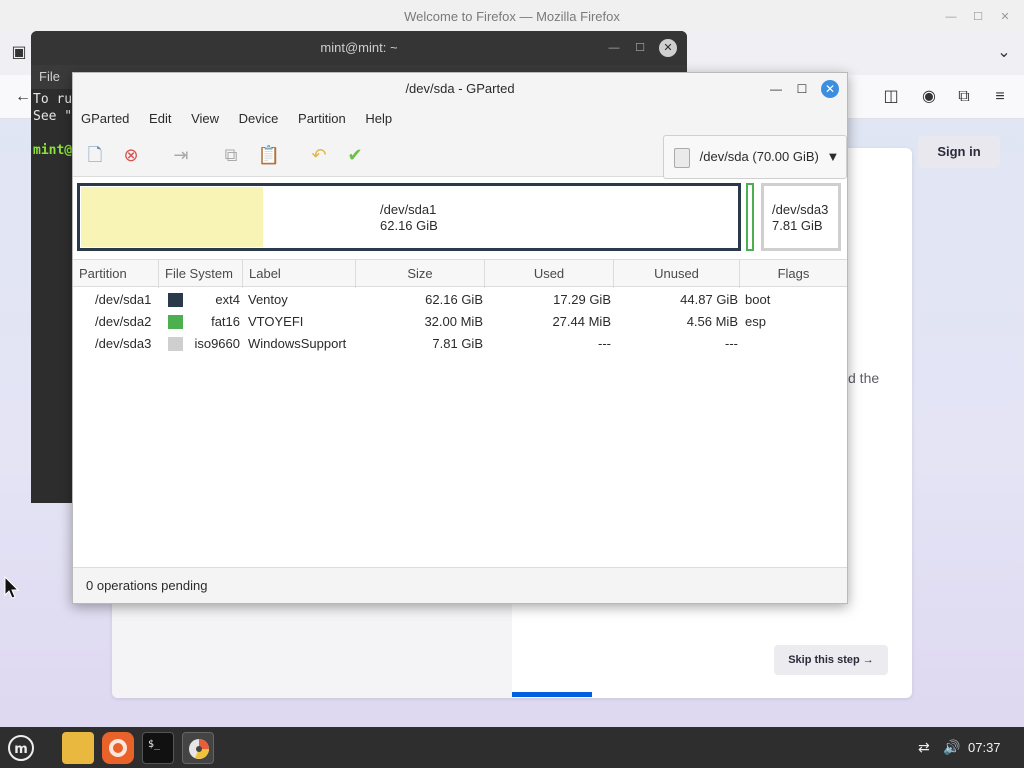  I want to click on gparted-icon, so click(198, 748).